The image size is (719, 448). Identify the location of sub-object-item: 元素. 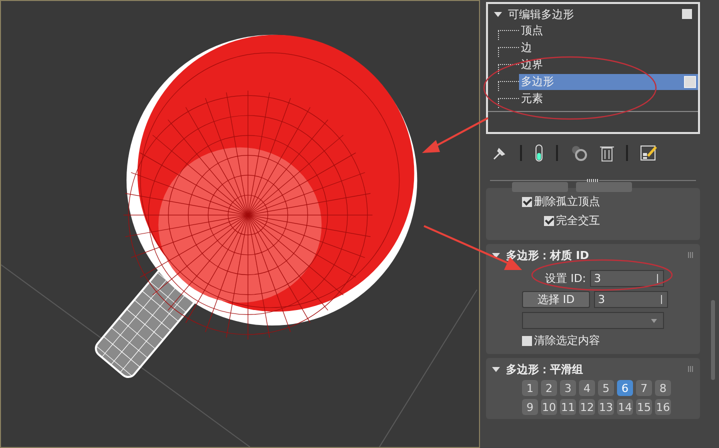
(608, 98).